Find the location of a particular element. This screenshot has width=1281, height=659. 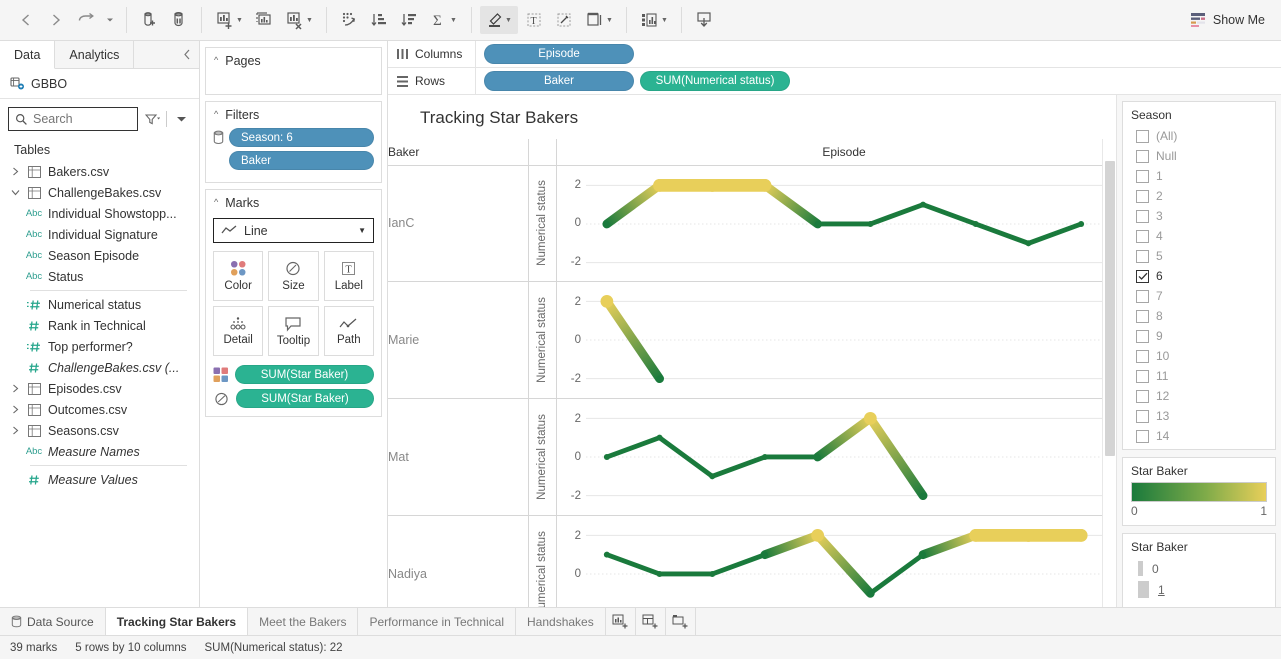

season-filter-item-14: 14 is located at coordinates (1199, 436).